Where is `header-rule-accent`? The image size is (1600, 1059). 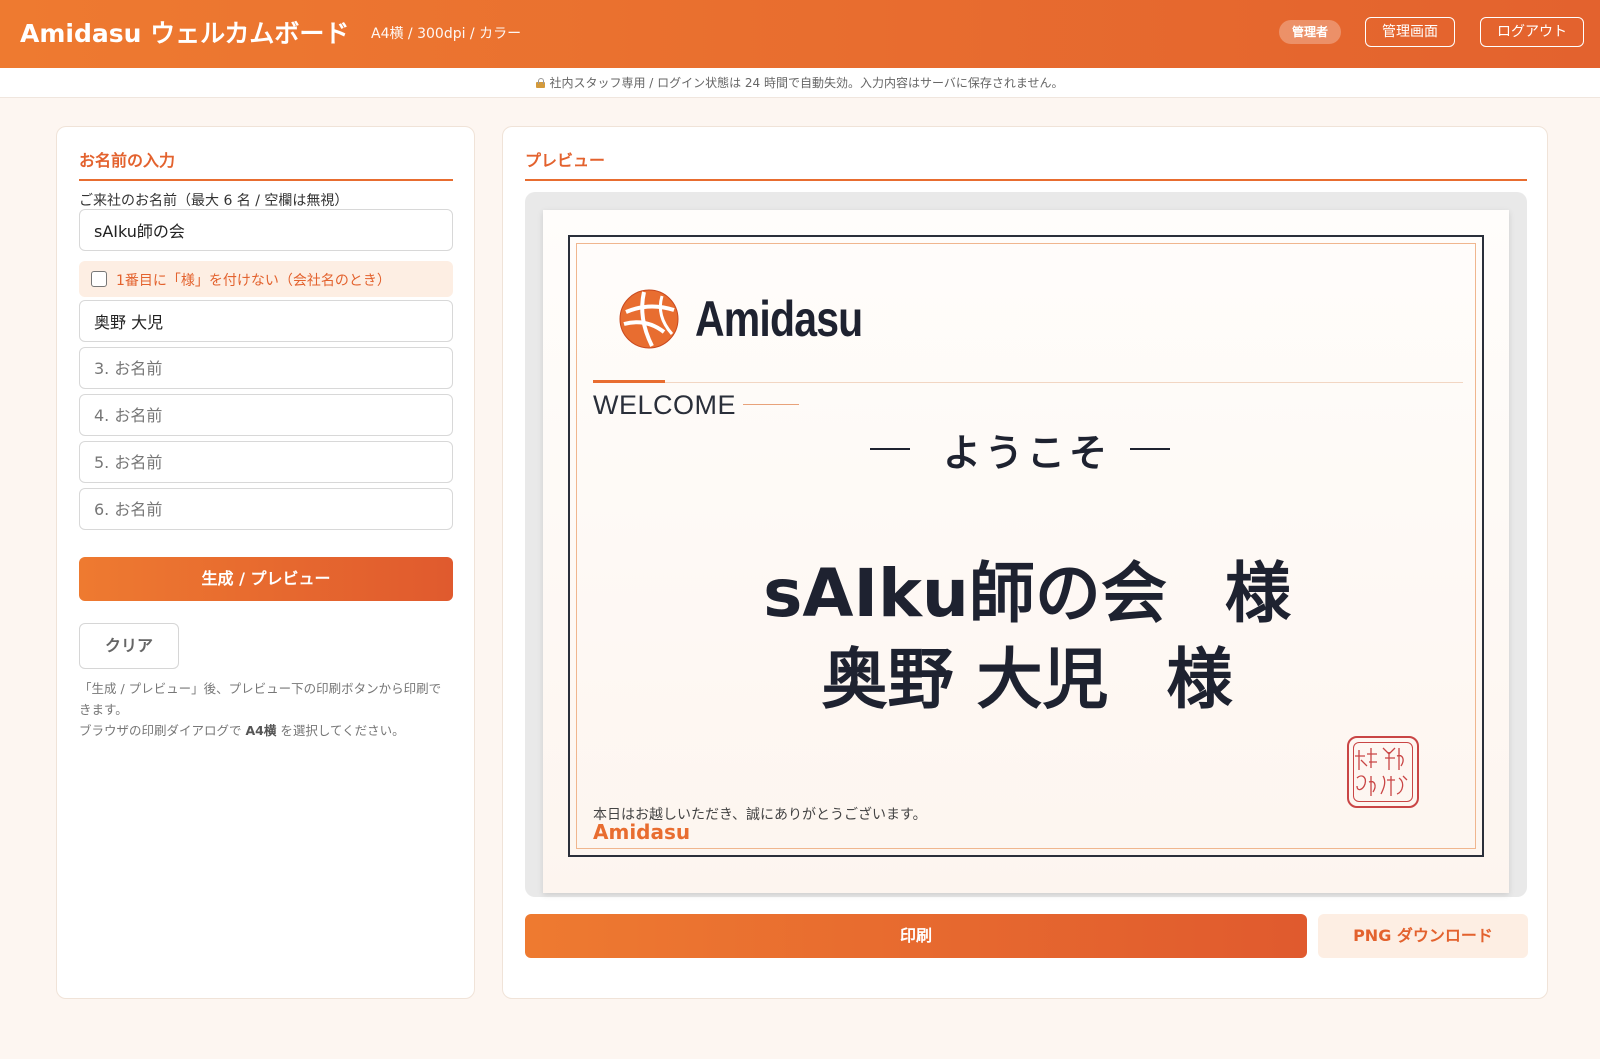
header-rule-accent is located at coordinates (629, 381).